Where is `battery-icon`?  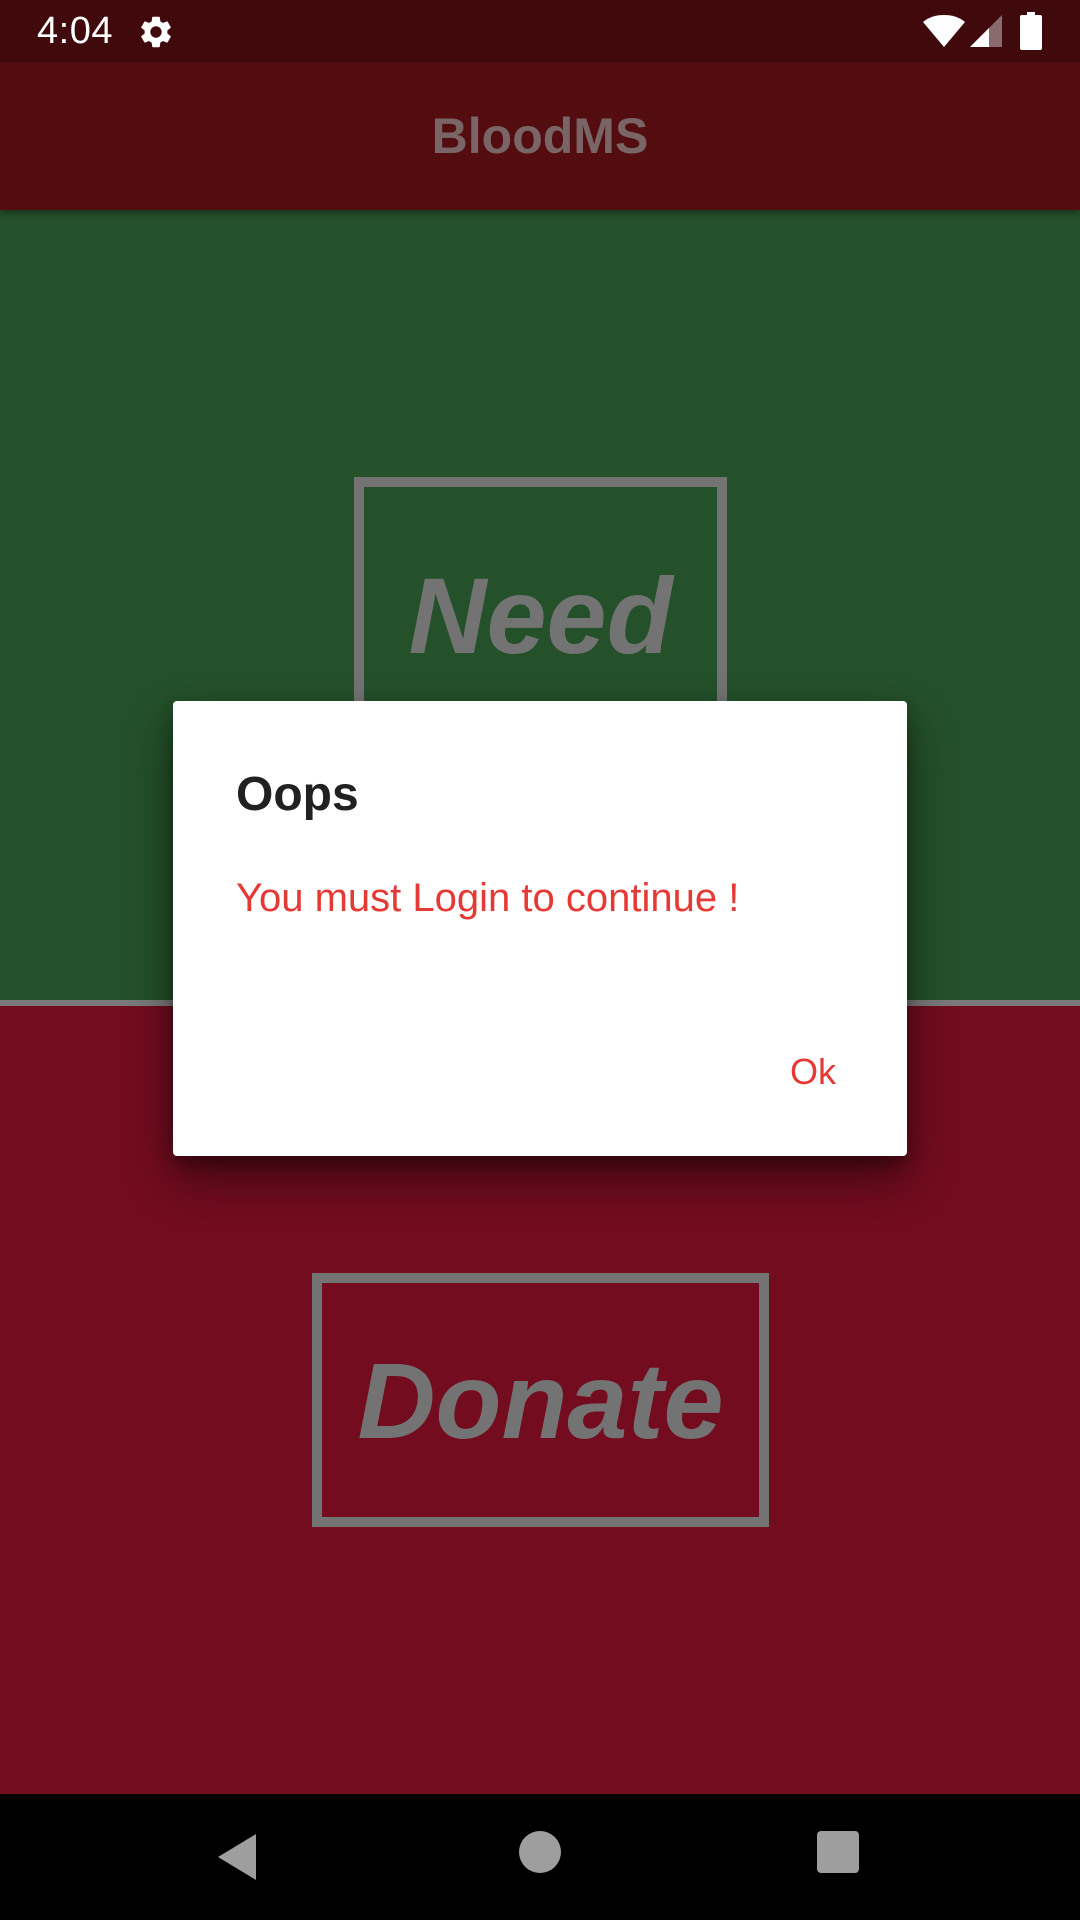
battery-icon is located at coordinates (1031, 31).